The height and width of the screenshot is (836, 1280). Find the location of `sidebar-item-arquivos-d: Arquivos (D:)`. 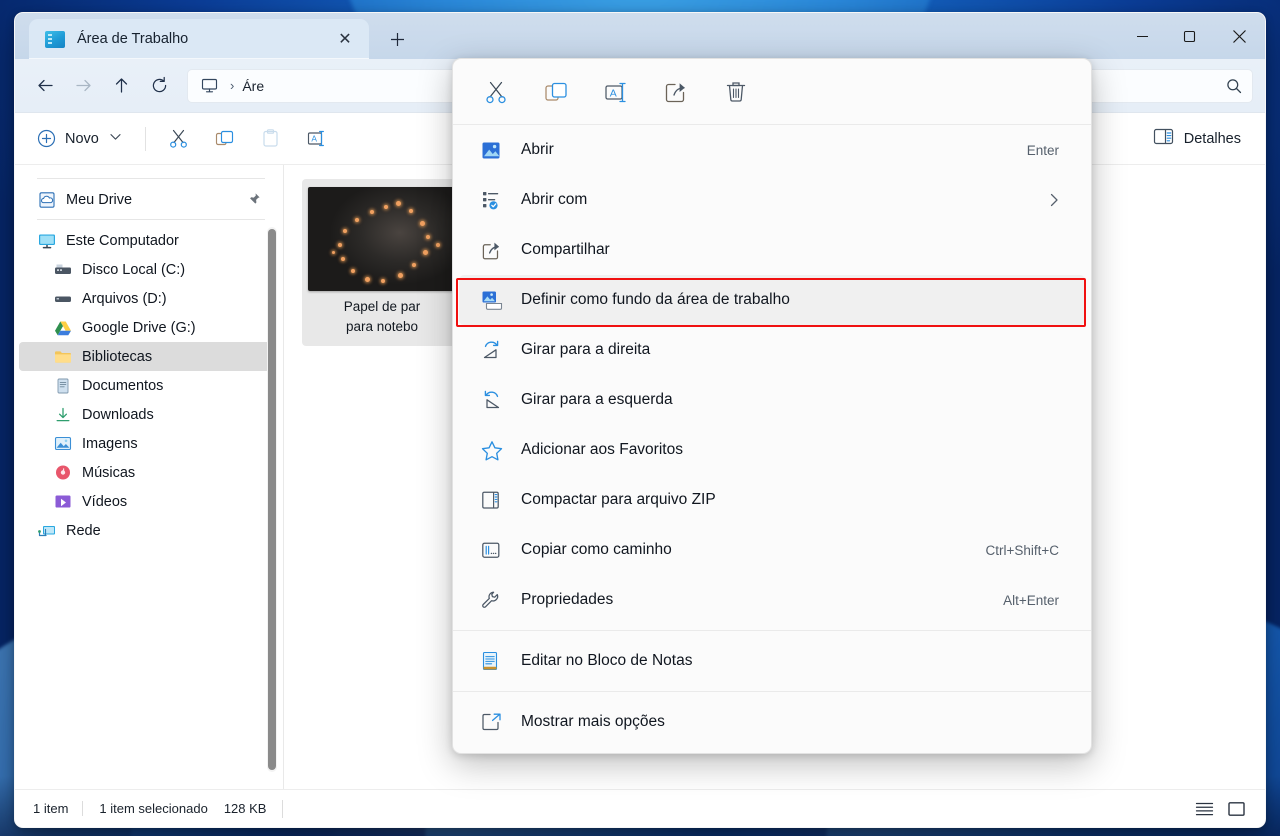

sidebar-item-arquivos-d: Arquivos (D:) is located at coordinates (147, 298).